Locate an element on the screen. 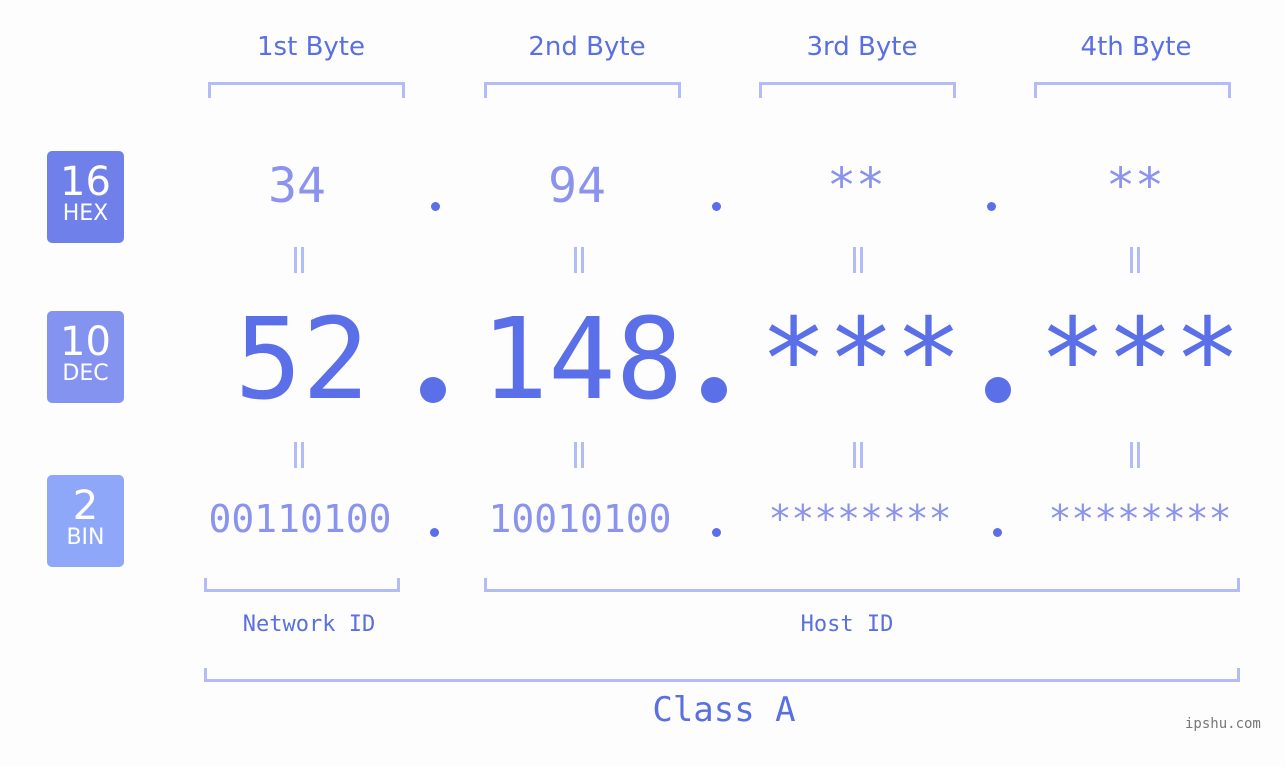 The width and height of the screenshot is (1285, 767). dec-byte-2: 148 is located at coordinates (582, 360).